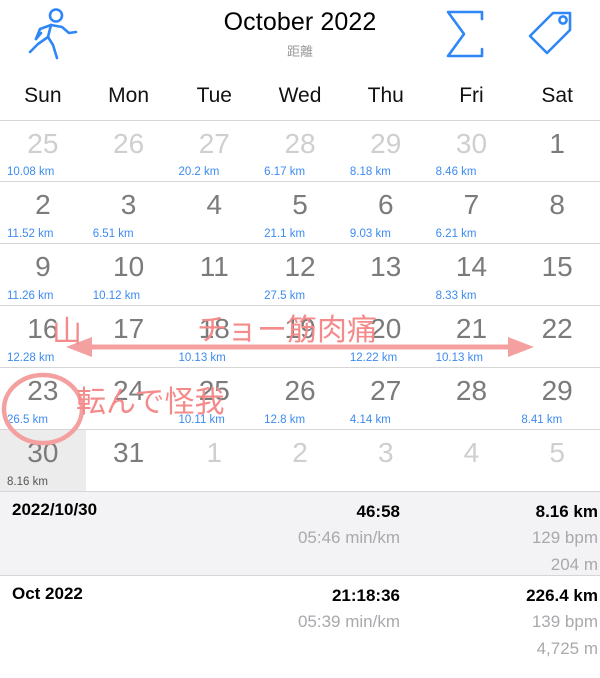 The height and width of the screenshot is (678, 600). I want to click on calendar-day-cell: 24, so click(129, 398).